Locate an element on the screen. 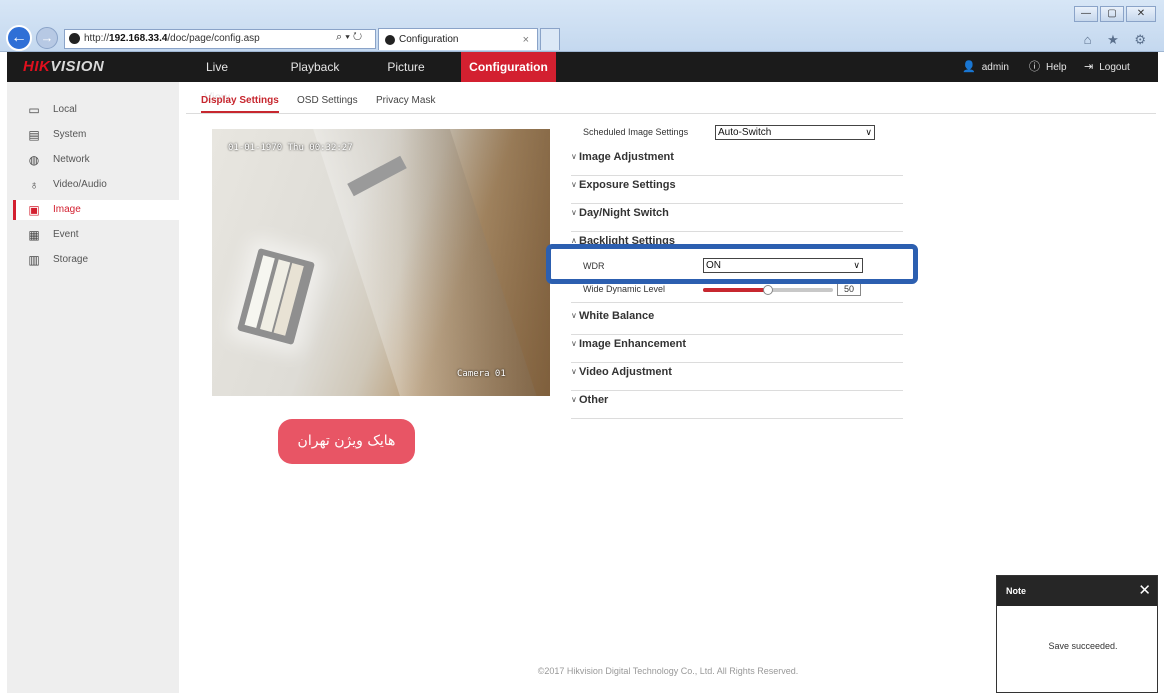 The width and height of the screenshot is (1164, 693). new-tab-button is located at coordinates (550, 39).